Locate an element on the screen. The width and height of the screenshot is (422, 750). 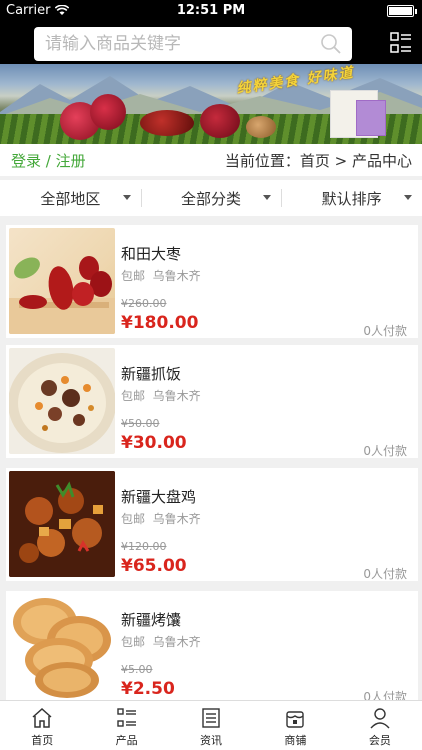
product-name: 和田大枣 is located at coordinates (151, 254).